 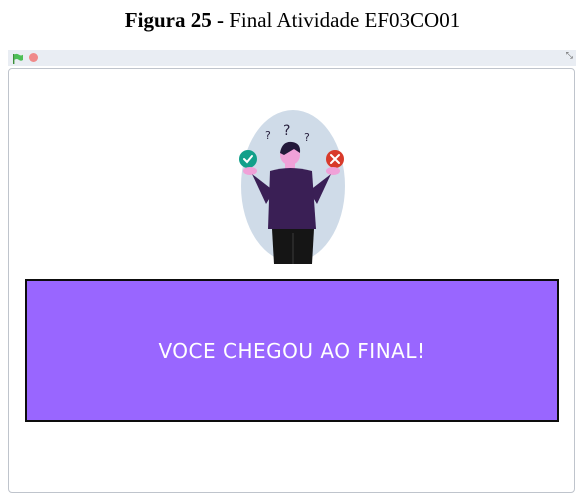 I want to click on figure-label: Figura 25 -, so click(x=174, y=20).